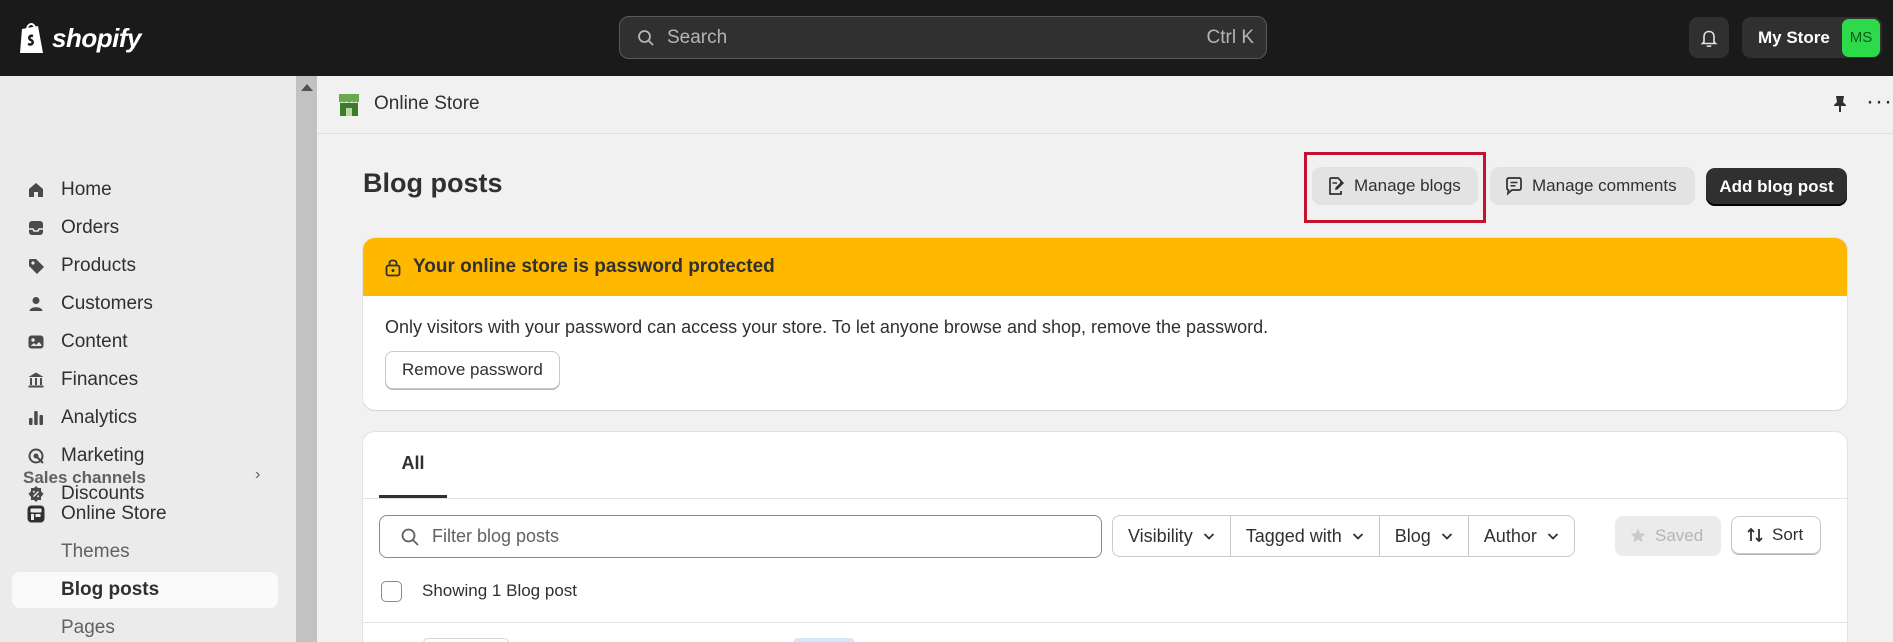 This screenshot has width=1893, height=642. Describe the element at coordinates (145, 626) in the screenshot. I see `sidebar-subitem-pages: Pages` at that location.